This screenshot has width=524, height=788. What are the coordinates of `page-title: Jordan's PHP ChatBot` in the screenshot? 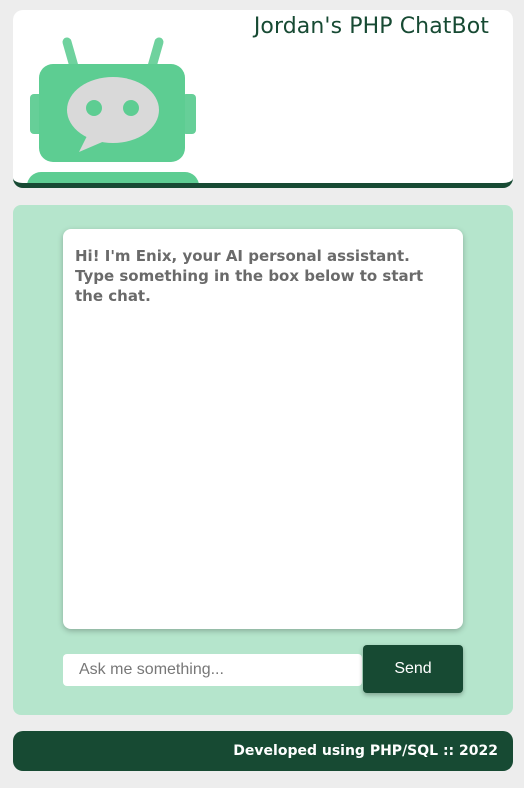 It's located at (371, 26).